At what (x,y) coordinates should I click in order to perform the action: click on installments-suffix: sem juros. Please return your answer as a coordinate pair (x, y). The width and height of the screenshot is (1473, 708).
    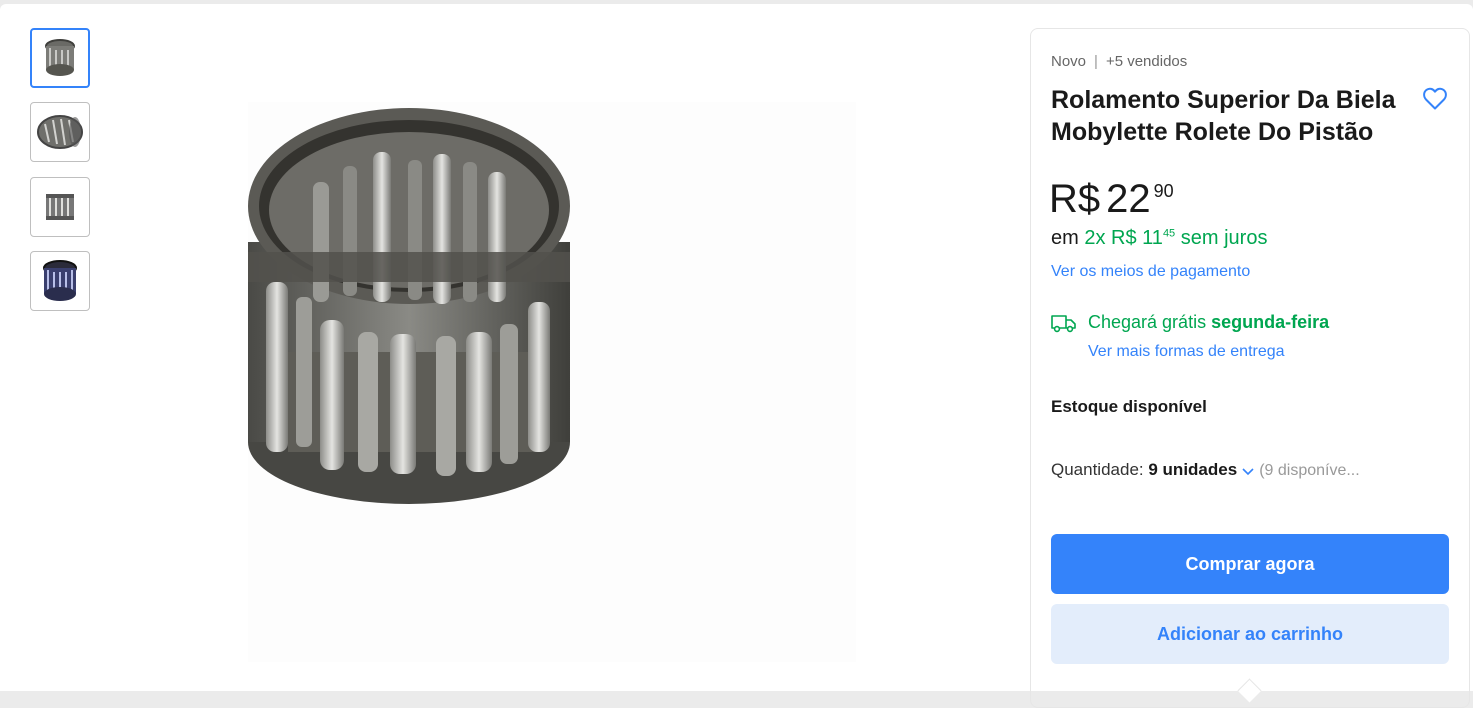
    Looking at the image, I should click on (1224, 238).